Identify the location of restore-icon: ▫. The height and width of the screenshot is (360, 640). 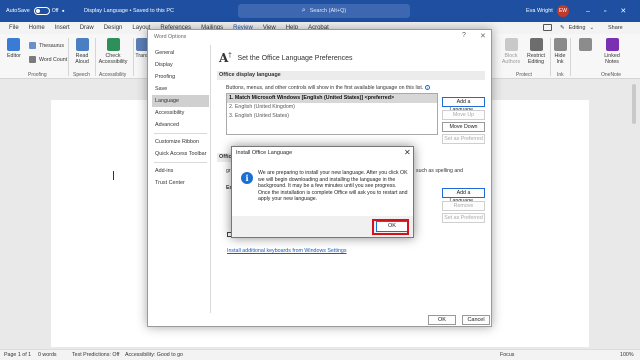
(605, 11).